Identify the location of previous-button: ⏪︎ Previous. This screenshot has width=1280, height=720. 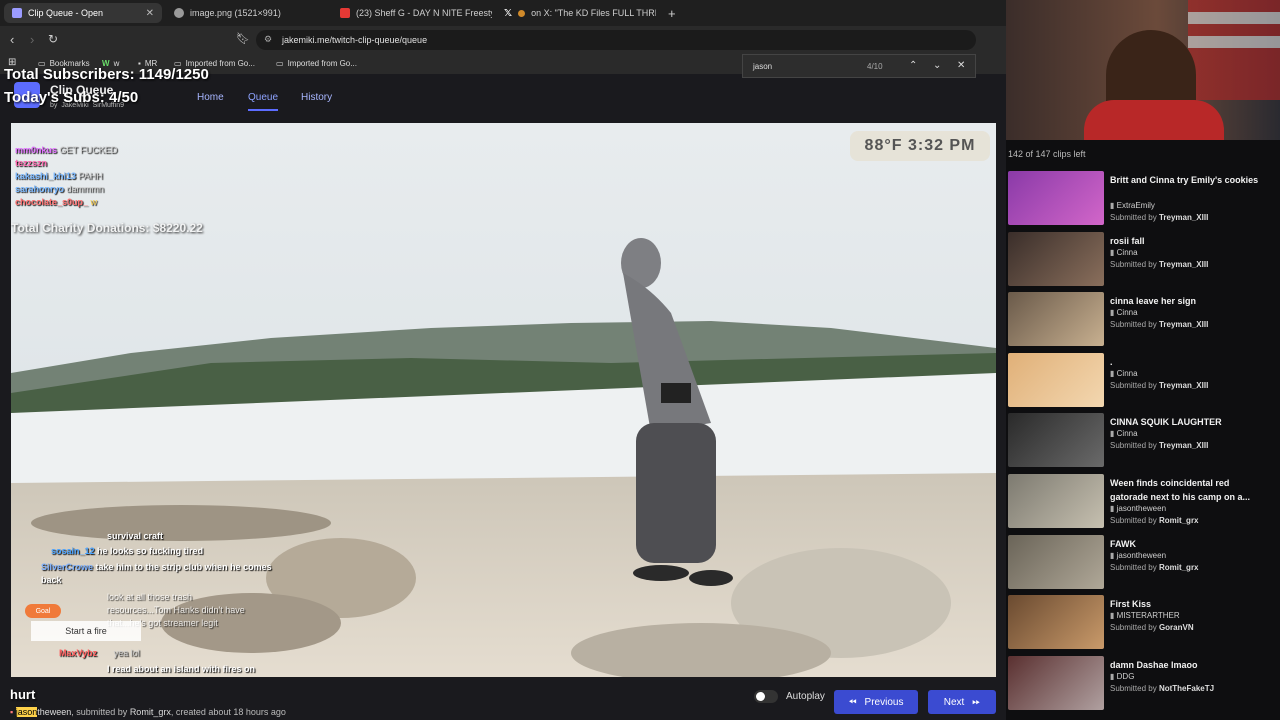
(876, 702).